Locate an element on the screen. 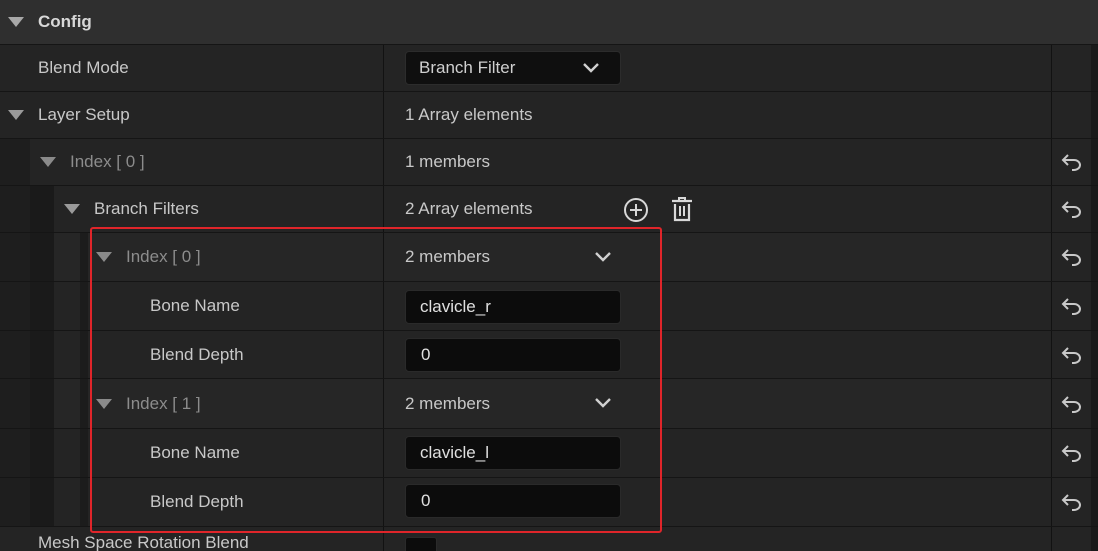 The width and height of the screenshot is (1098, 551). blend-mode-dropdown: Branch Filter is located at coordinates (513, 68).